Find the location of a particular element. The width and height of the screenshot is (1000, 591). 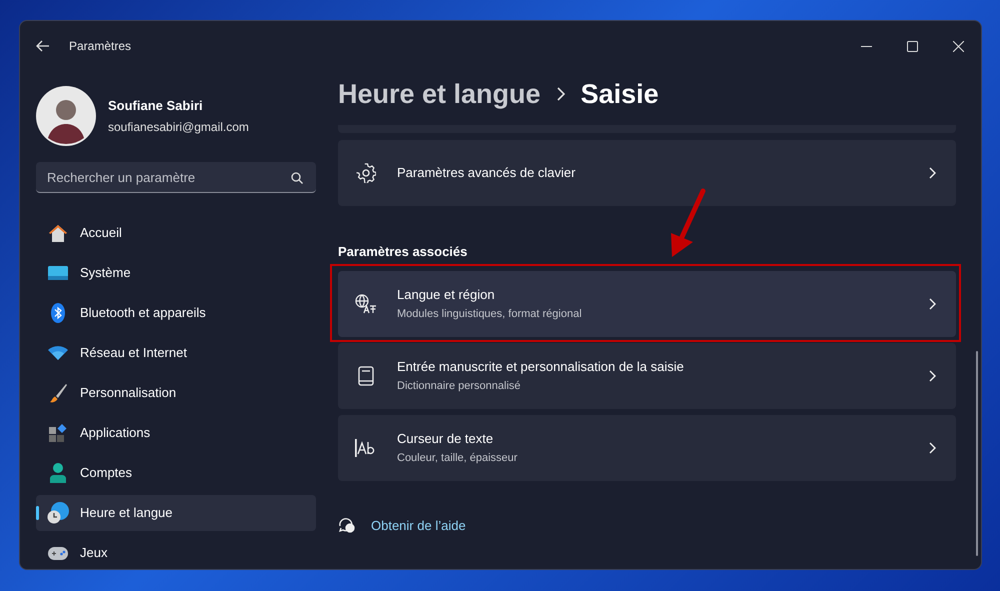

app-tiles-icon is located at coordinates (58, 433).